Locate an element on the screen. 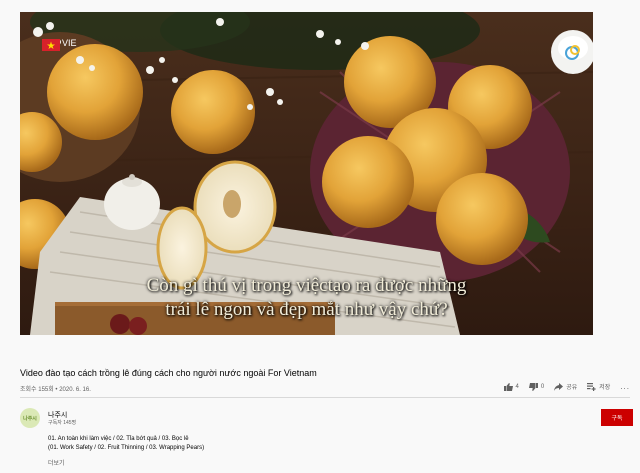 The image size is (640, 473). save-label: 저장 is located at coordinates (605, 388).